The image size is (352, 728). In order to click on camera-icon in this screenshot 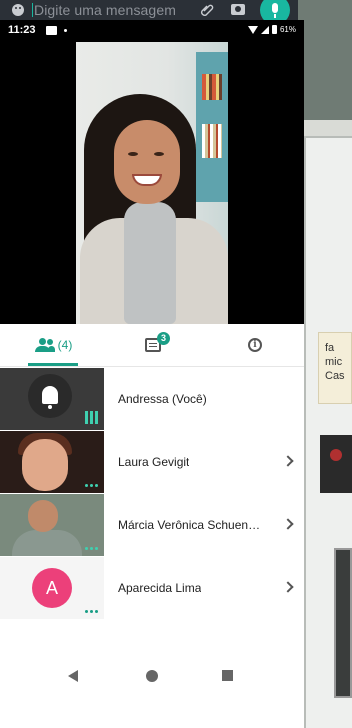, I will do `click(238, 9)`.